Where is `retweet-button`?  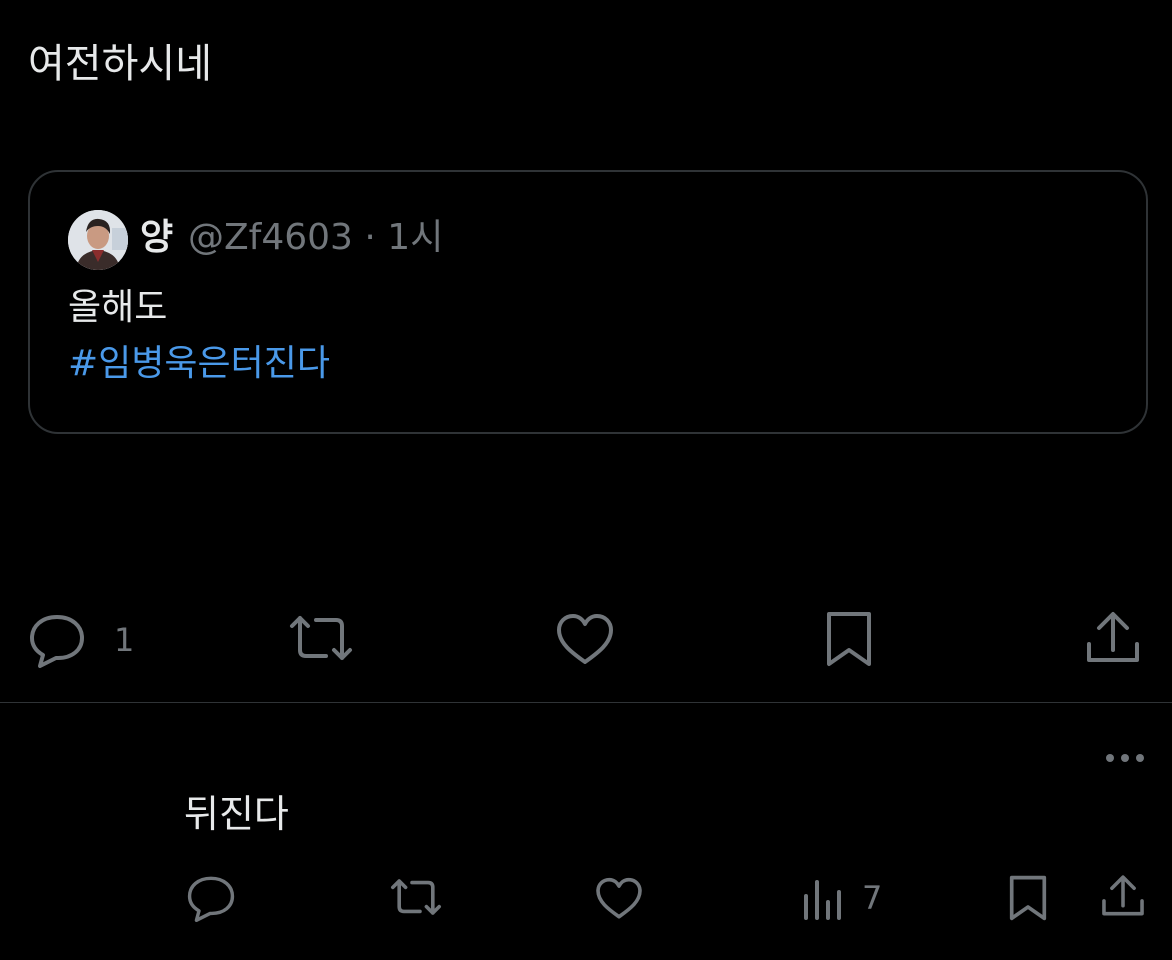 retweet-button is located at coordinates (321, 638).